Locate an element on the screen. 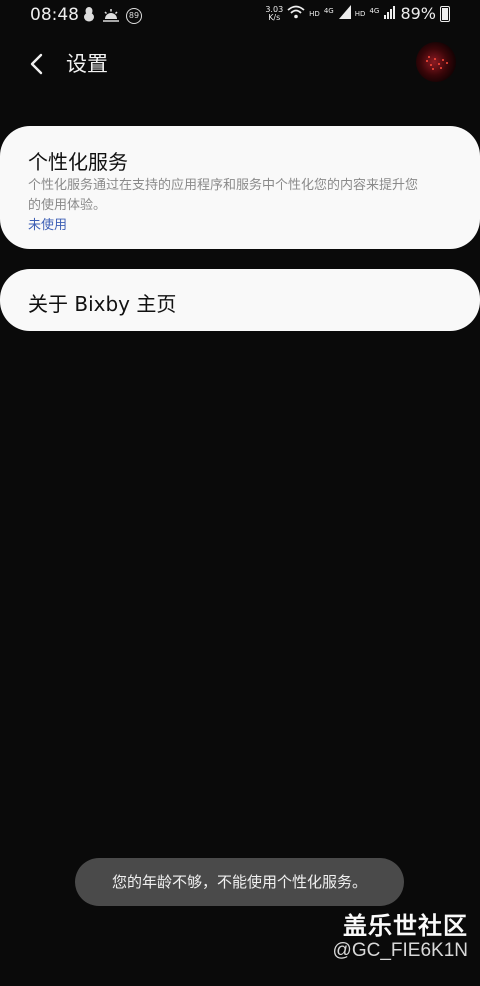 The width and height of the screenshot is (480, 986). profile-avatar is located at coordinates (436, 62).